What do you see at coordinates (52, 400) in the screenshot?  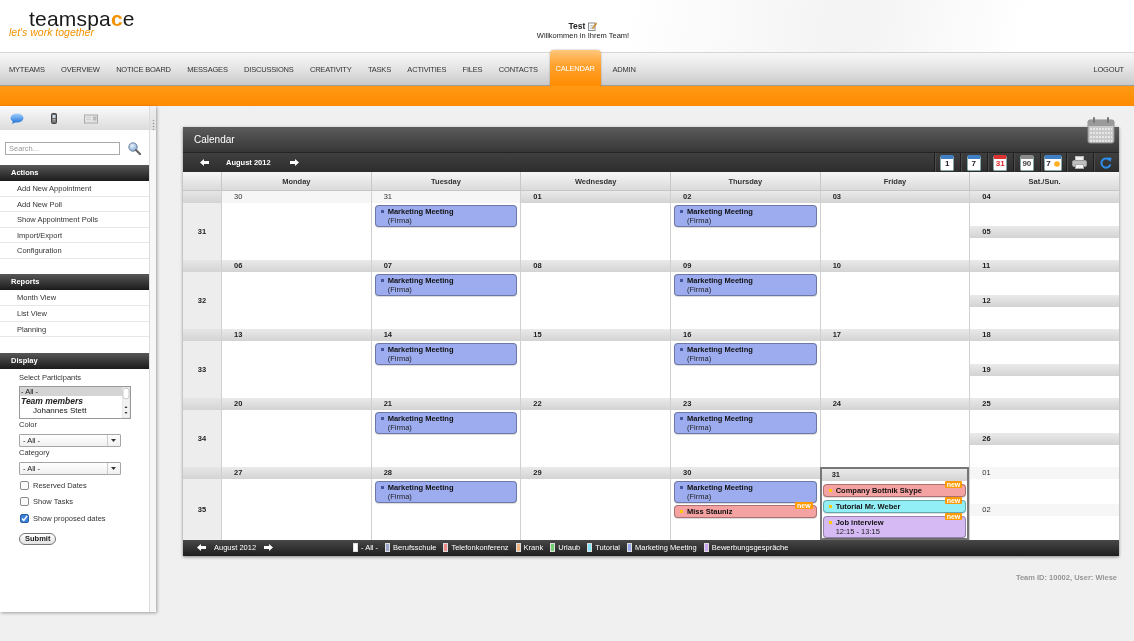 I see `option-group-label: Team members` at bounding box center [52, 400].